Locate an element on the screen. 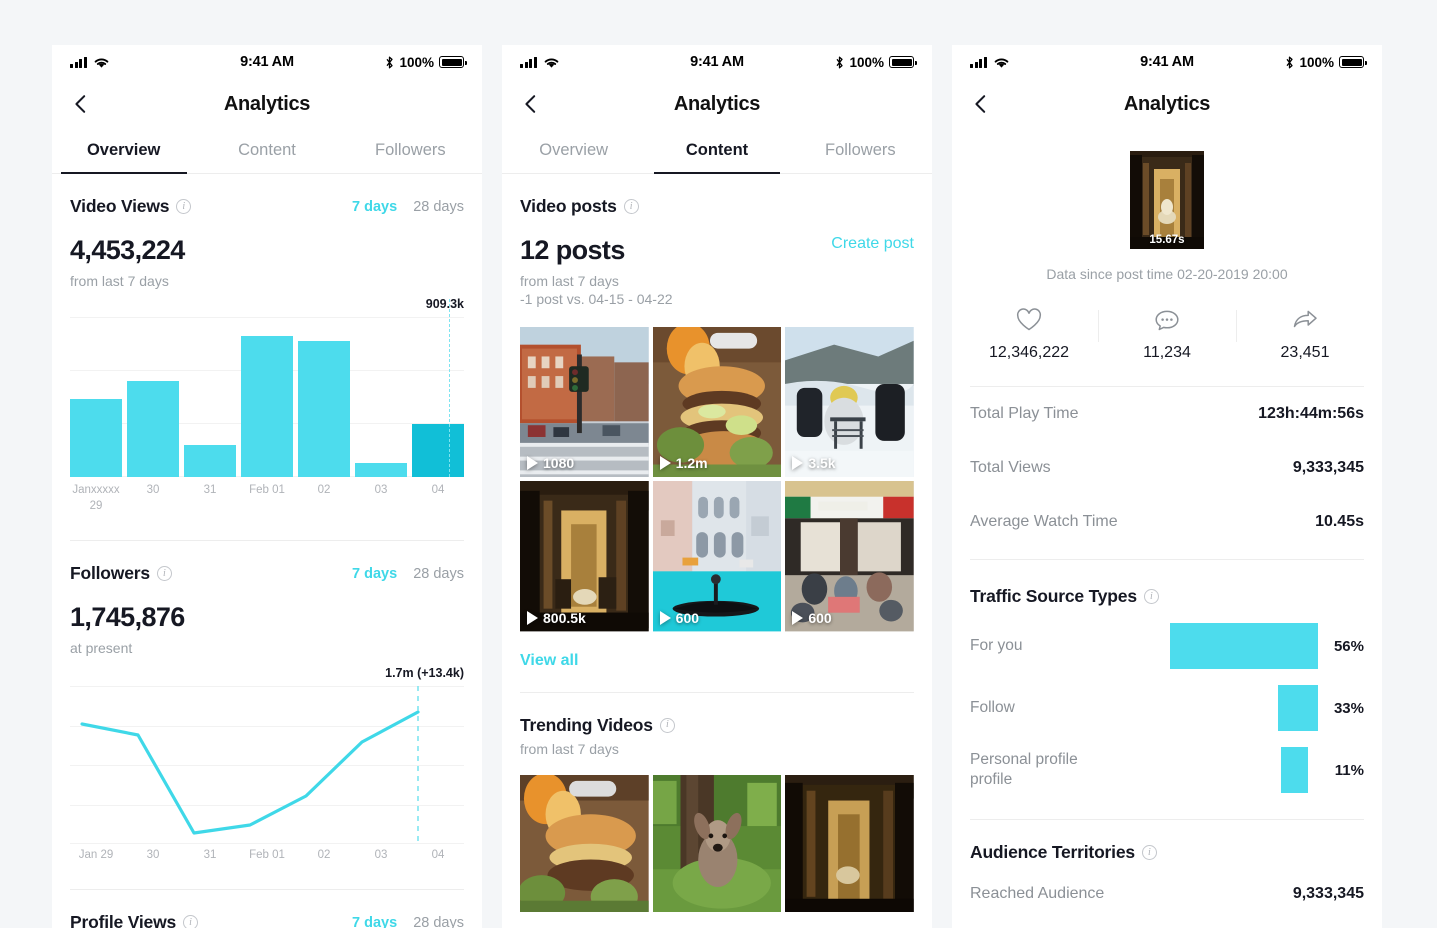 This screenshot has width=1437, height=928. line-peak-label: 1.7m (+13.4k) is located at coordinates (424, 673).